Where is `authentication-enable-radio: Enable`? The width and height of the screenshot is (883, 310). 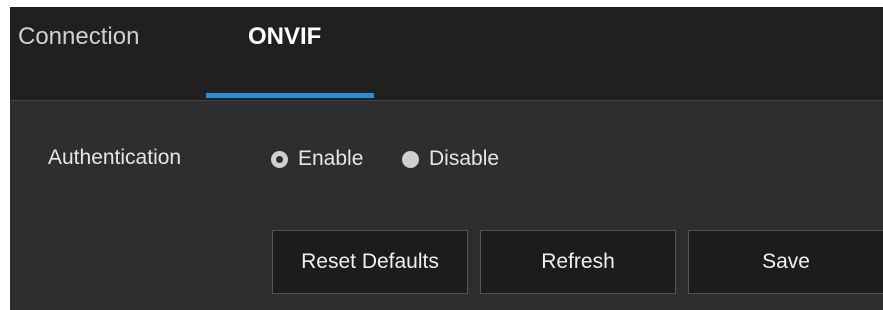 authentication-enable-radio: Enable is located at coordinates (317, 159).